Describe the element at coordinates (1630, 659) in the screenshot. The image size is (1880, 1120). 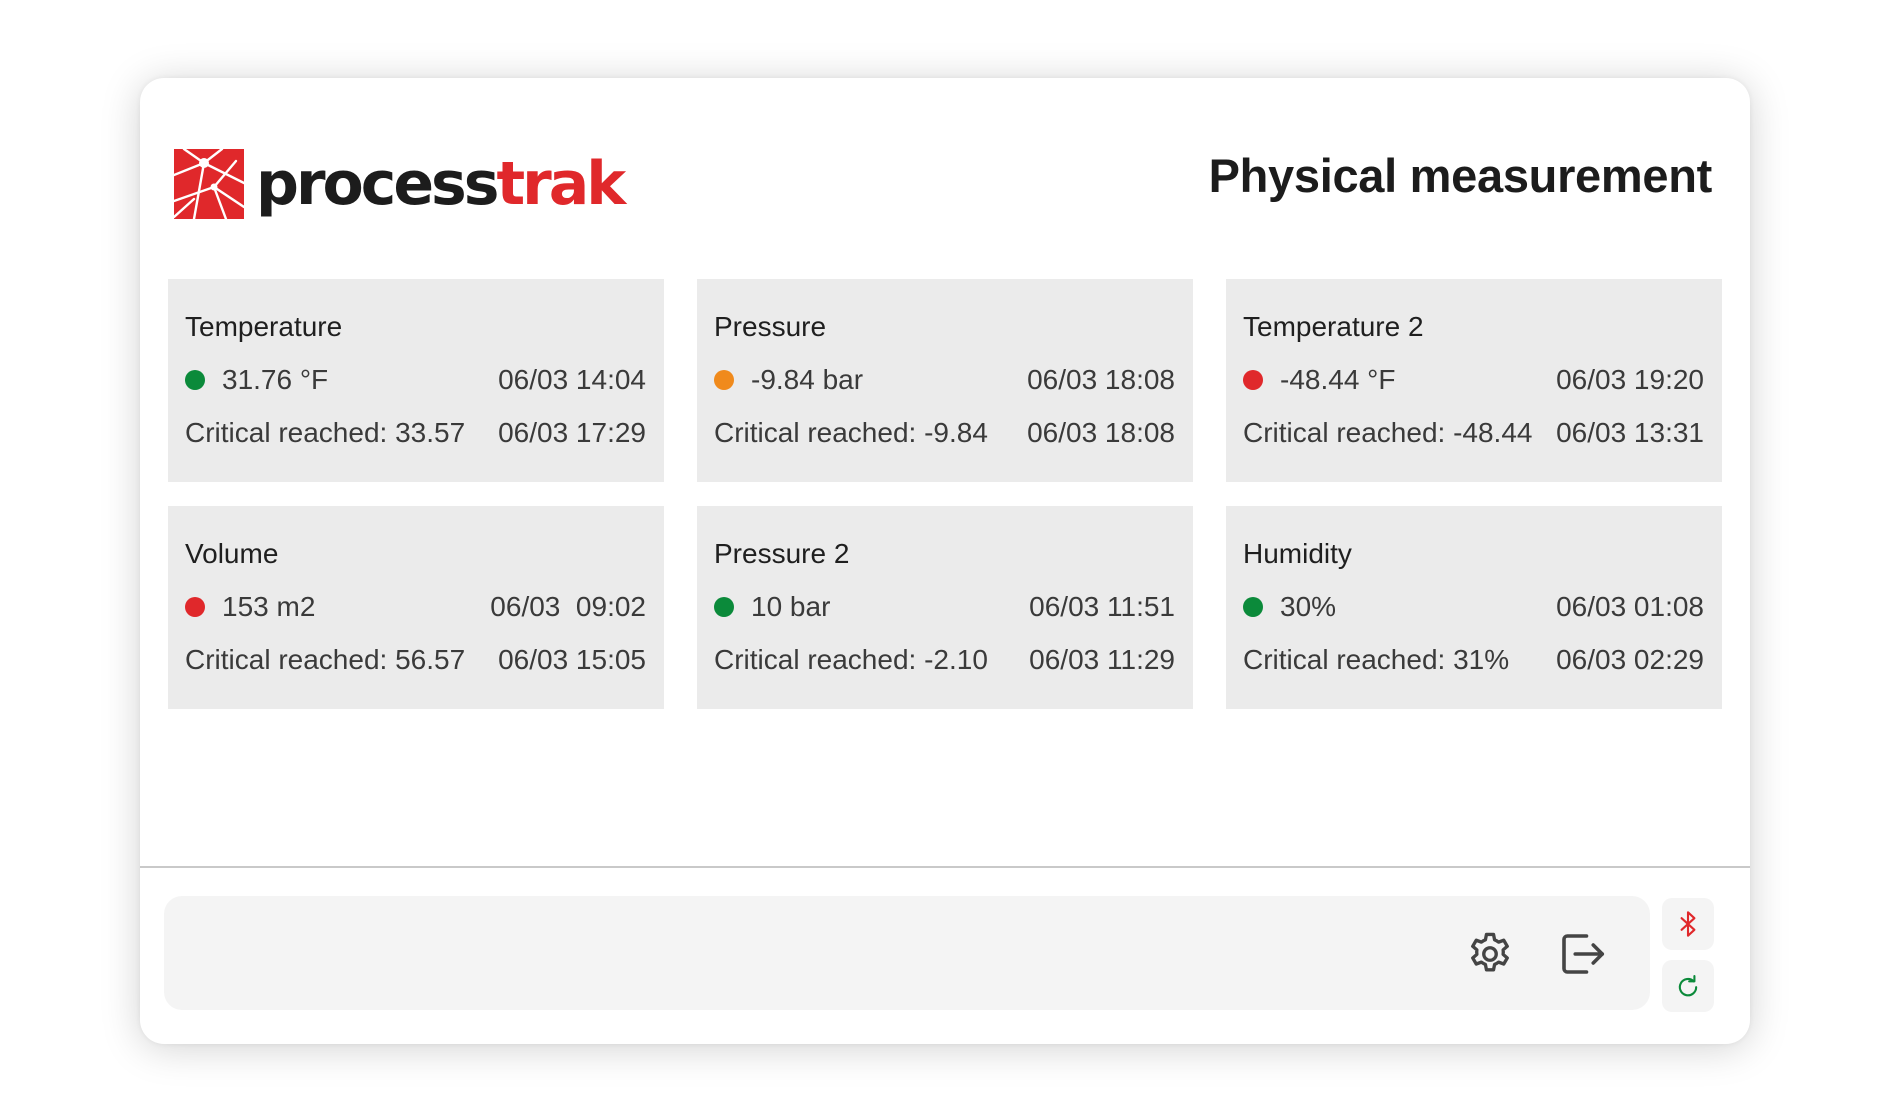
I see `critical-timestamp: 06/03 02:29` at that location.